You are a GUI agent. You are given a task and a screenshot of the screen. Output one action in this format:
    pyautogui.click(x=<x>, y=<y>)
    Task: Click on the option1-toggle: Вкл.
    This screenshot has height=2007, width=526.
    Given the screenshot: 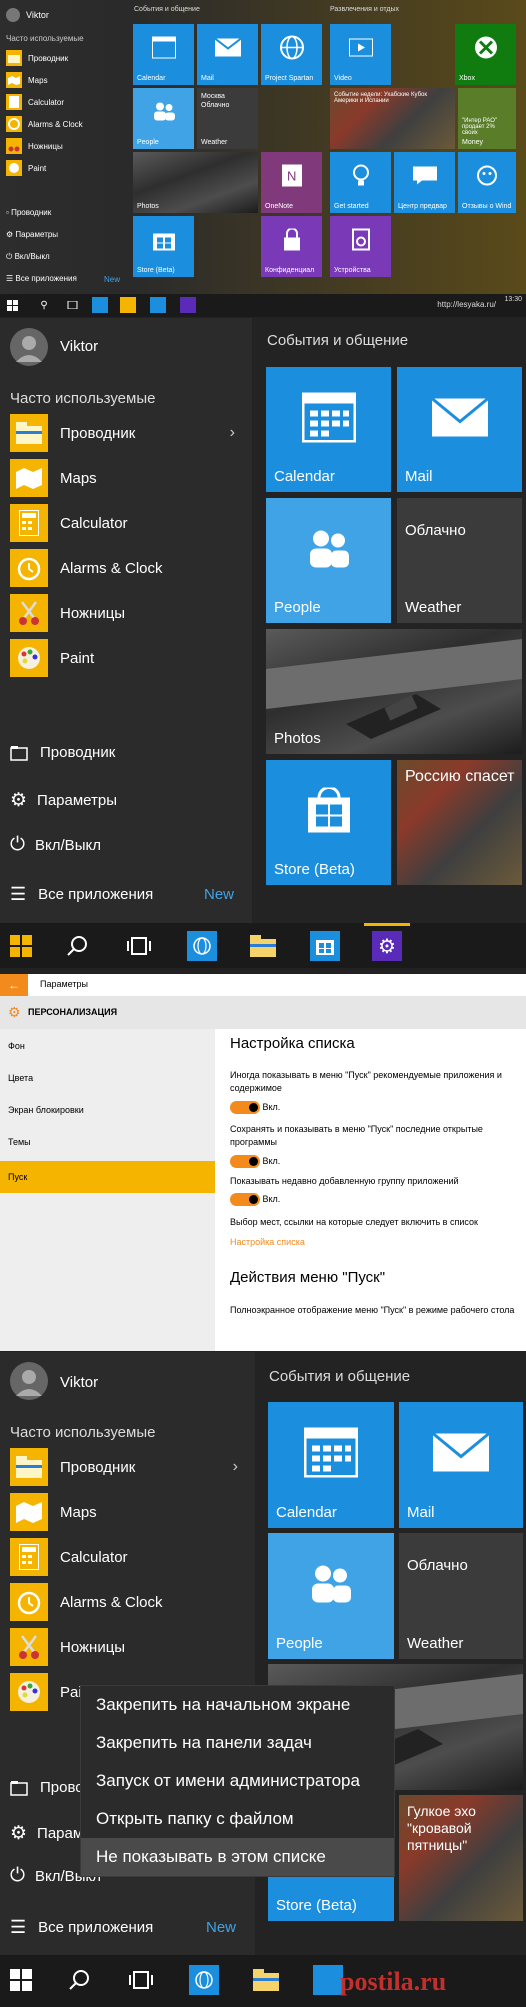 What is the action you would take?
    pyautogui.click(x=255, y=1107)
    